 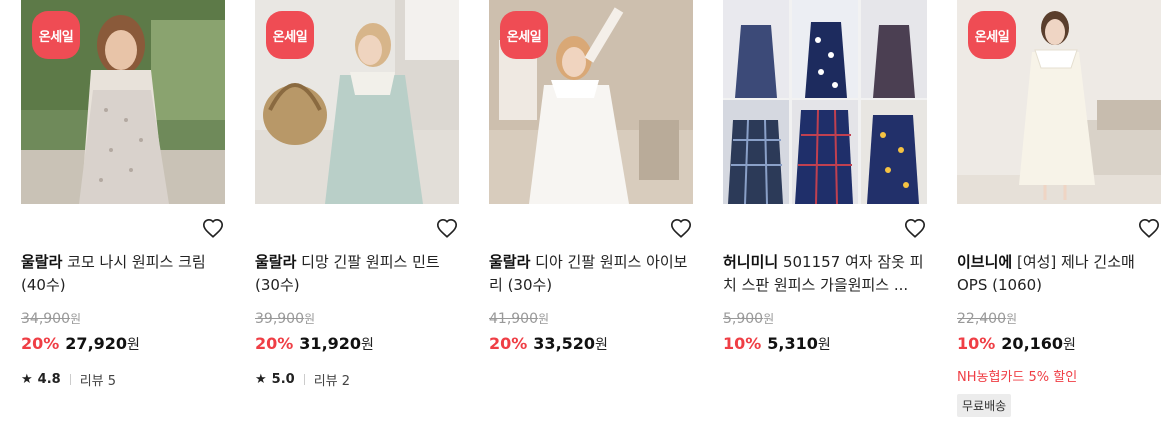 I want to click on original-price: 5,900원, so click(x=749, y=319).